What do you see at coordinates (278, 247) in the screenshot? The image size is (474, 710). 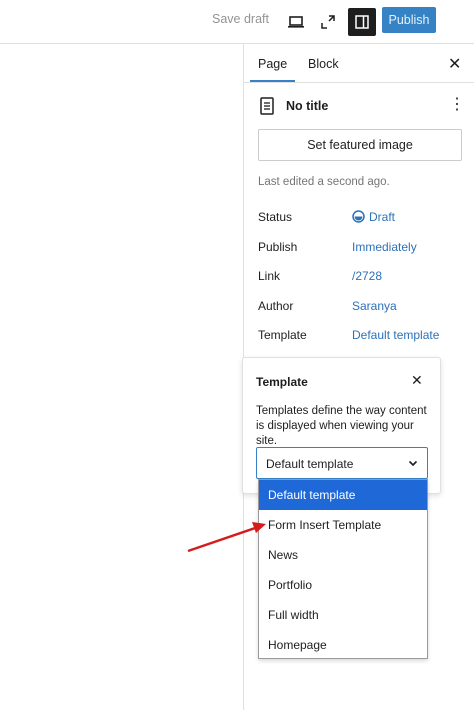 I see `publish-label: Publish` at bounding box center [278, 247].